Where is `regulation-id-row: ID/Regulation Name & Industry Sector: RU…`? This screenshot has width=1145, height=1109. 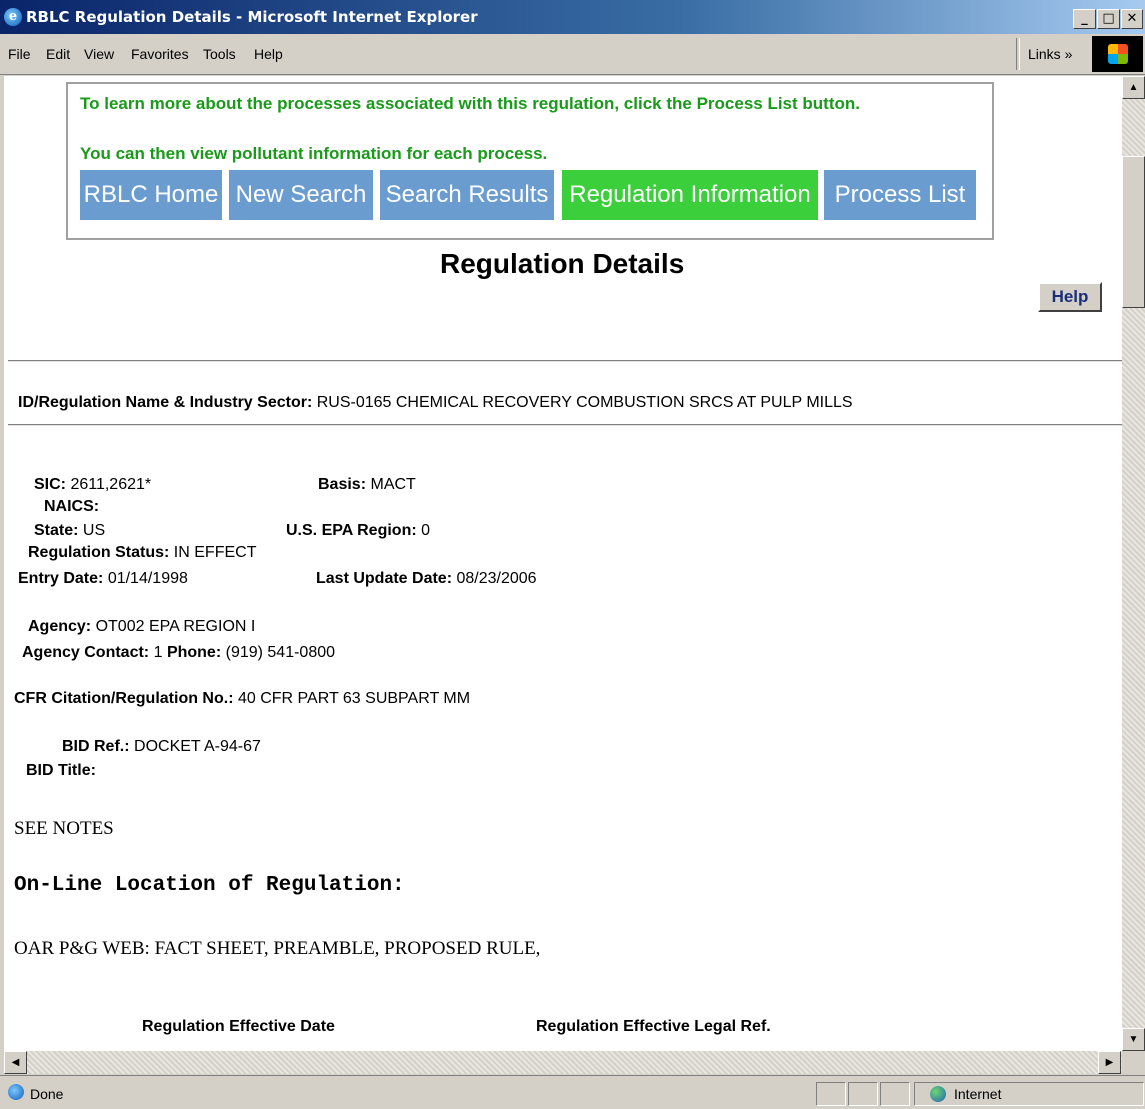 regulation-id-row: ID/Regulation Name & Industry Sector: RU… is located at coordinates (435, 403).